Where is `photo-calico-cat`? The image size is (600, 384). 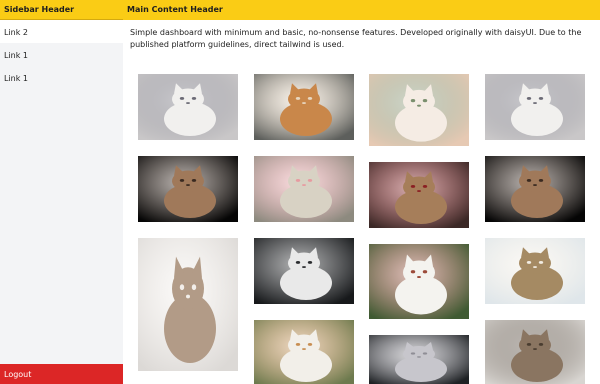
photo-calico-cat is located at coordinates (304, 352).